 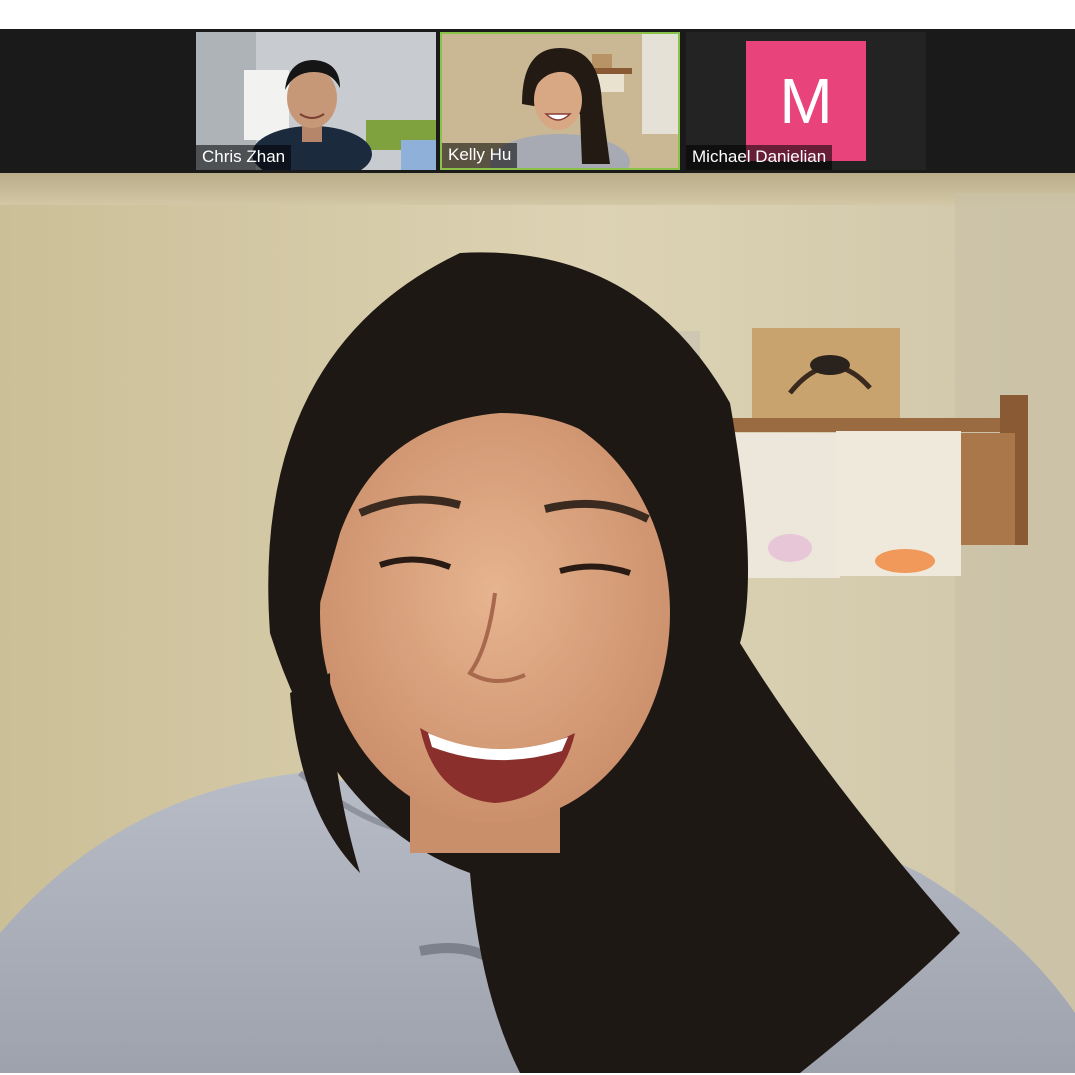 I want to click on participant-name-label: Kelly Hu, so click(x=480, y=155).